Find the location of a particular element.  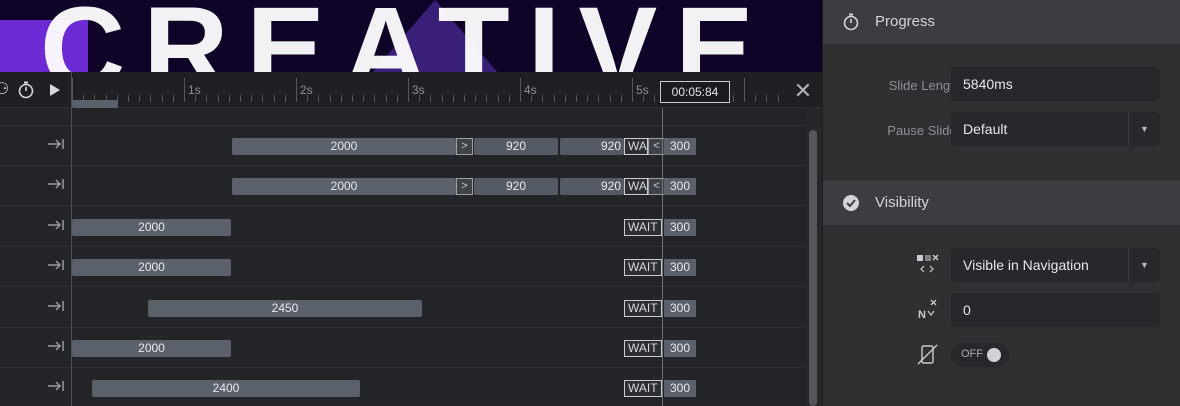

playhead-line is located at coordinates (662, 257).